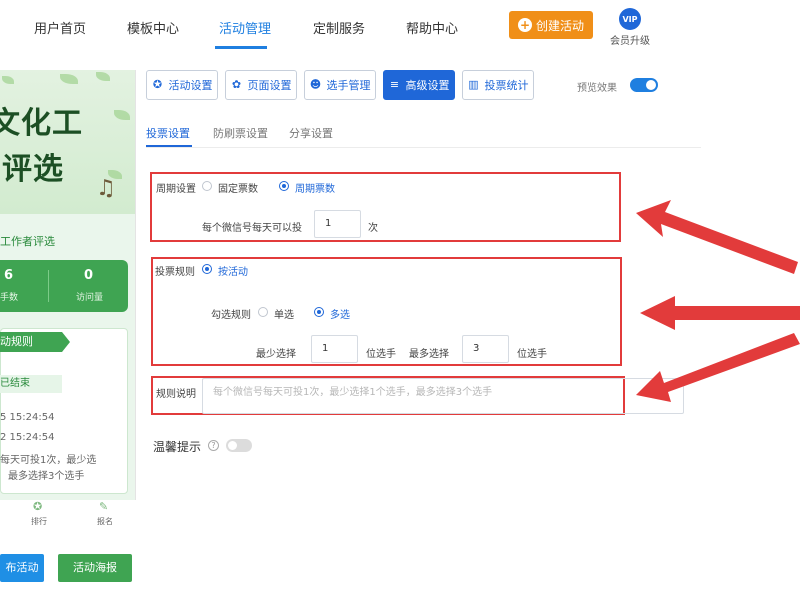 The height and width of the screenshot is (600, 800). What do you see at coordinates (427, 85) in the screenshot?
I see `tab-label: 高级设置` at bounding box center [427, 85].